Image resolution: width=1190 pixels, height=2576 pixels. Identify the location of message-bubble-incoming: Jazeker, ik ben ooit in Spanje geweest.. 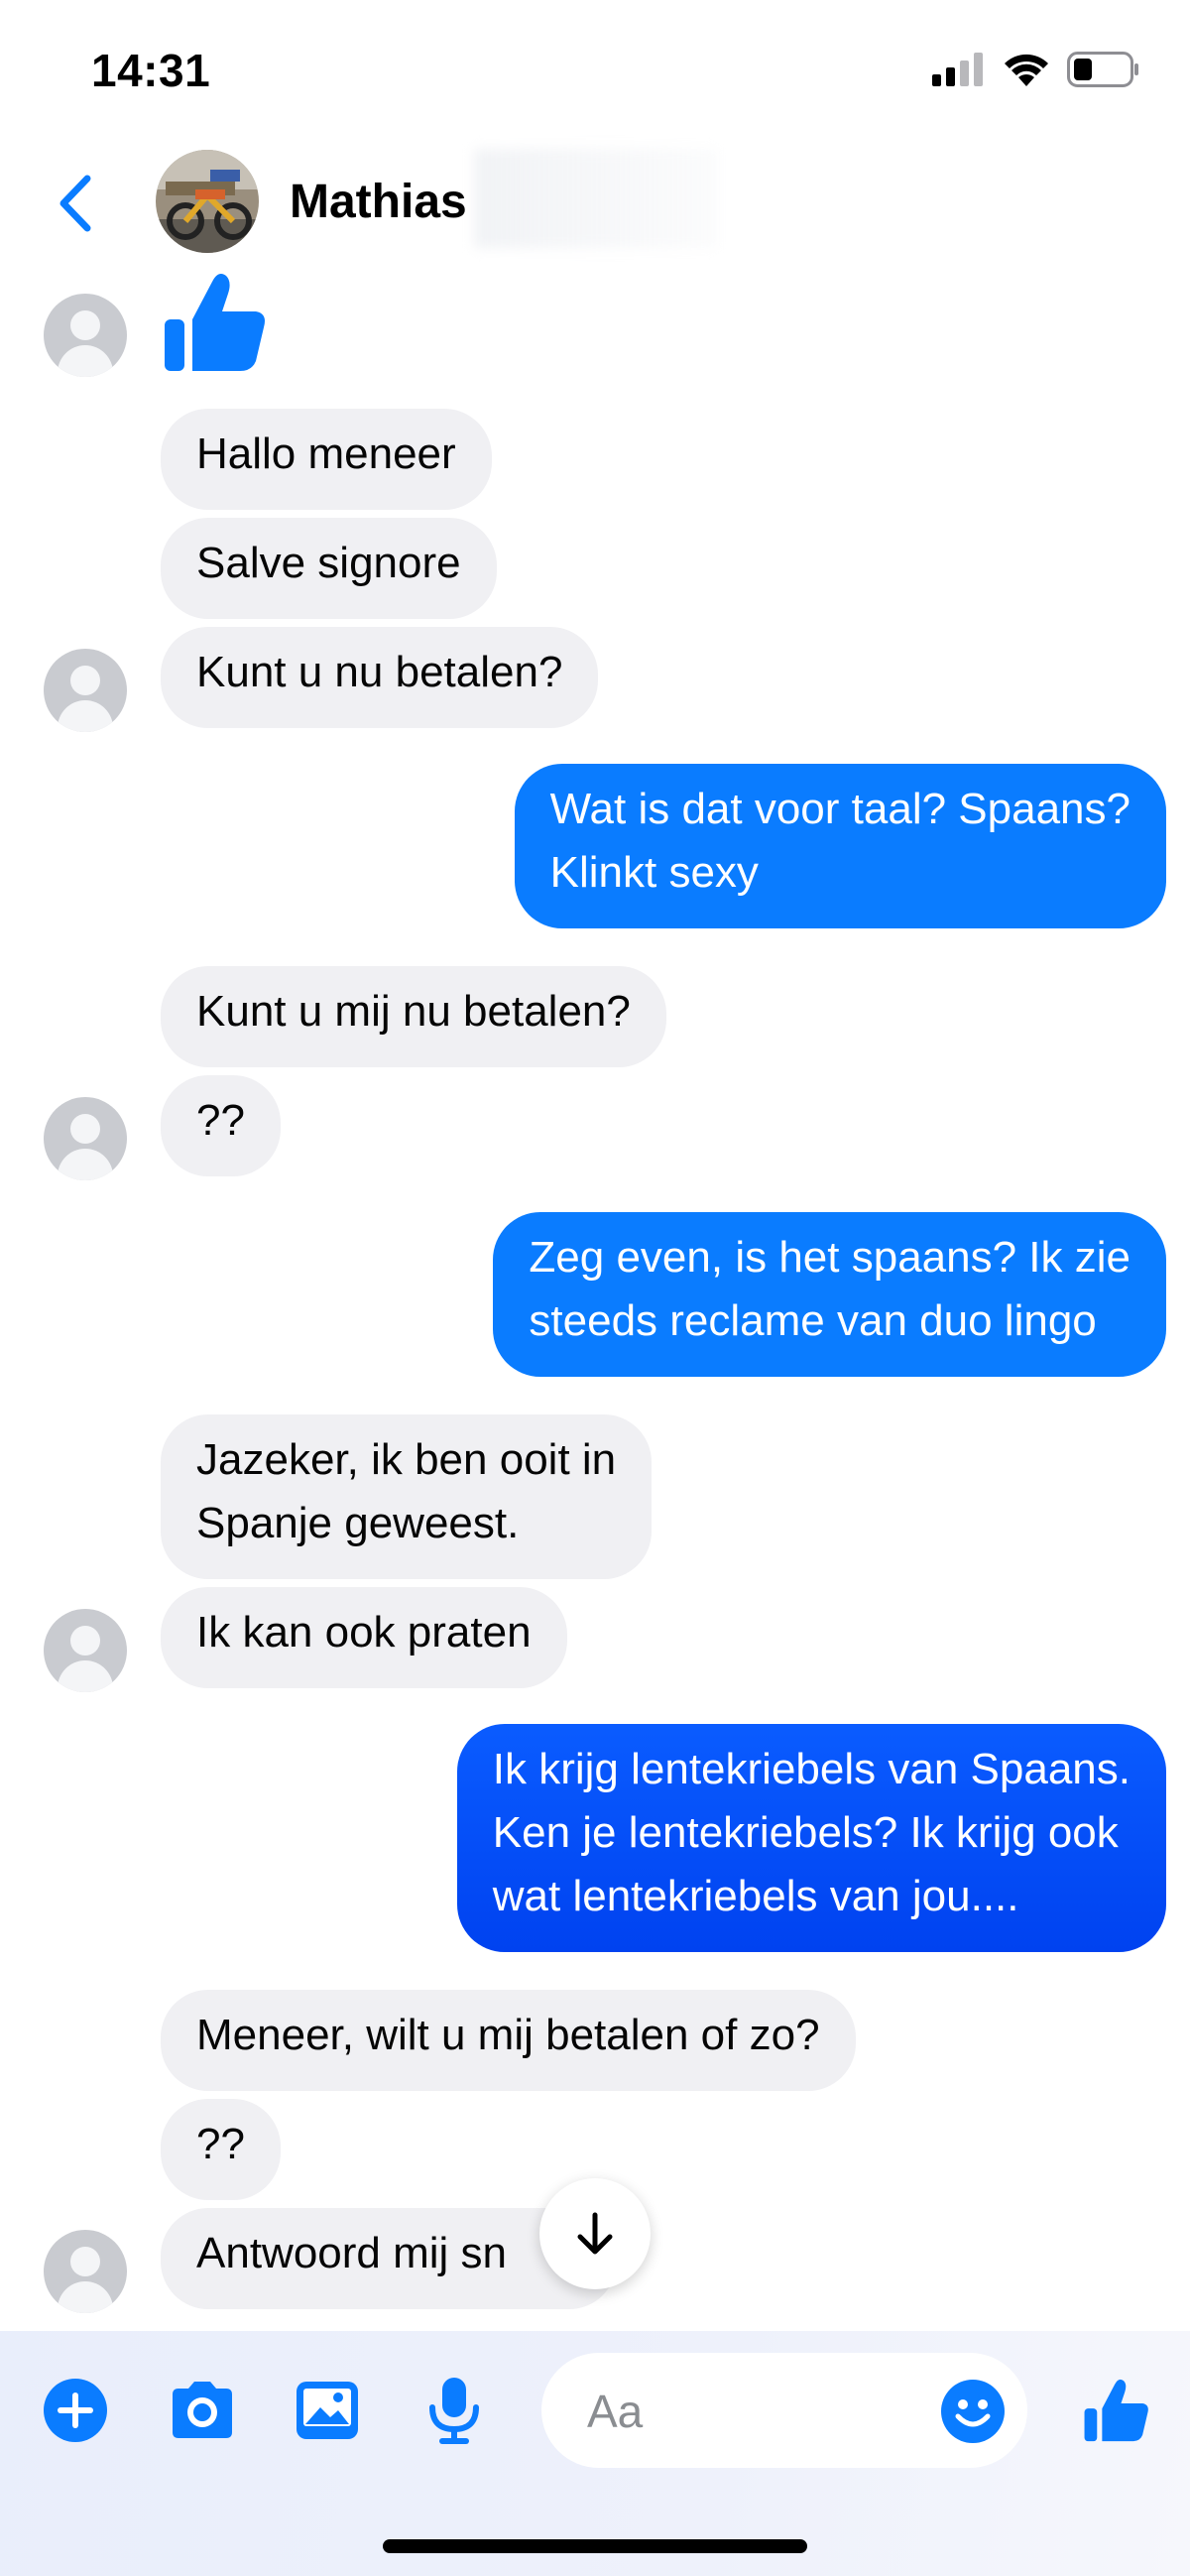
(407, 1496).